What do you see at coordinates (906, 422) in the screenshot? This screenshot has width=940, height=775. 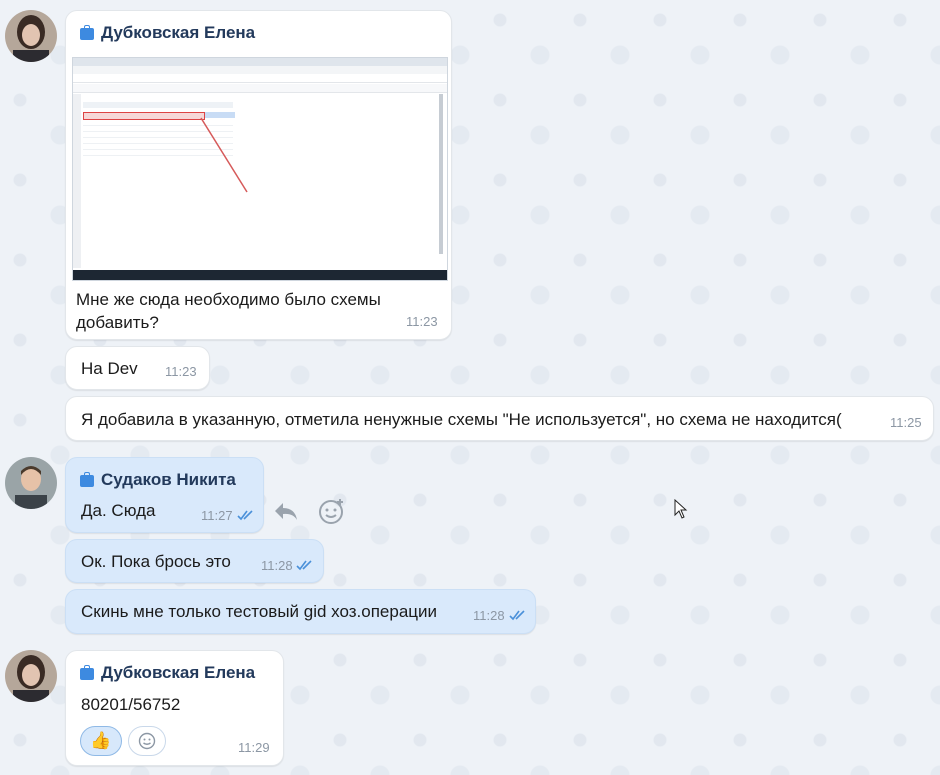 I see `message-time: 11:25` at bounding box center [906, 422].